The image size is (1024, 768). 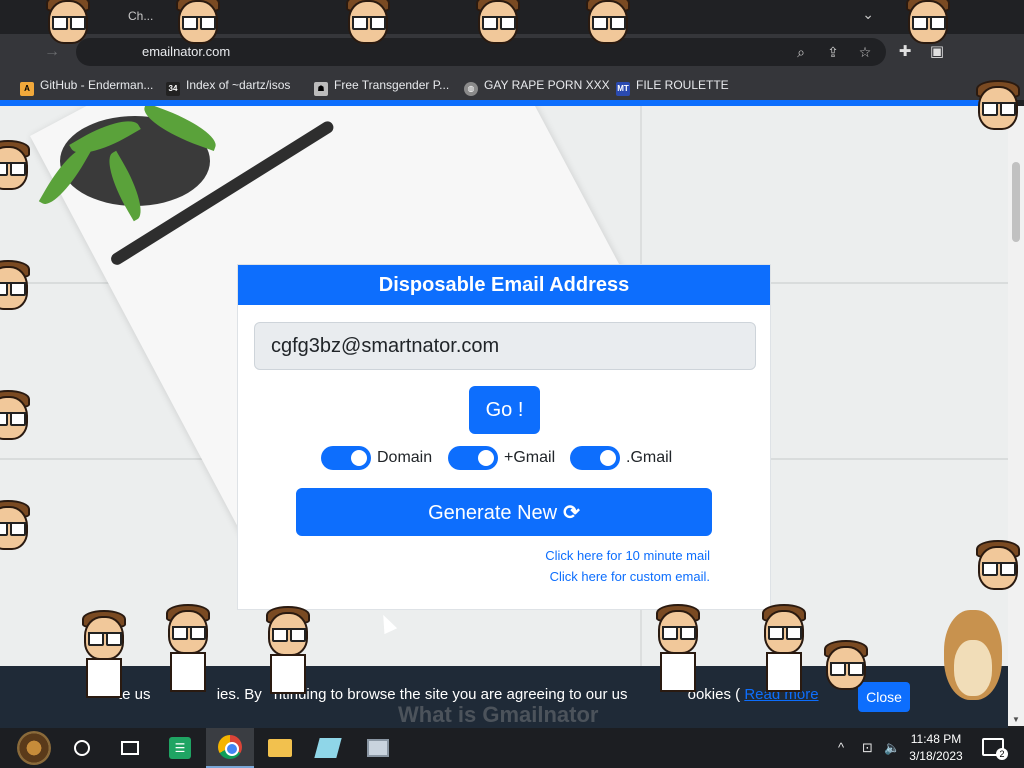 What do you see at coordinates (1002, 754) in the screenshot?
I see `notification-count: 2` at bounding box center [1002, 754].